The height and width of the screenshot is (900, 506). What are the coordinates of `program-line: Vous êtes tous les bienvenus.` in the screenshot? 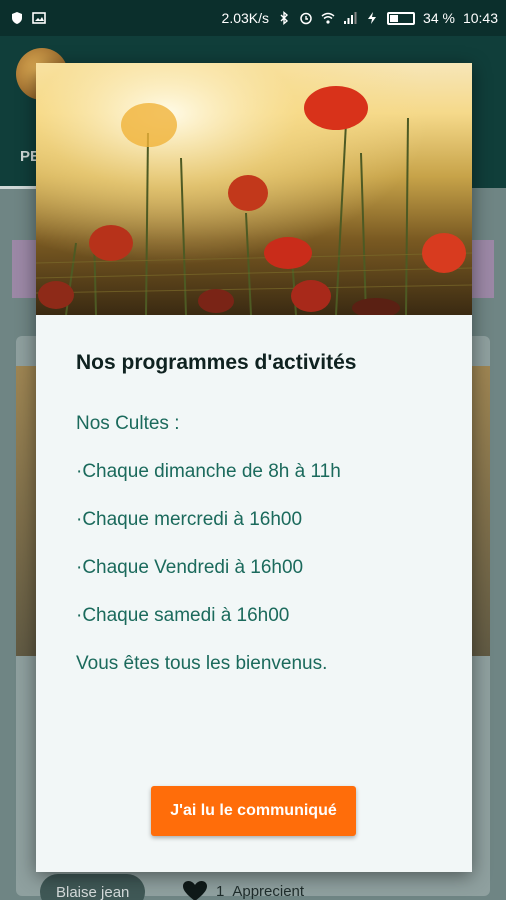 It's located at (202, 663).